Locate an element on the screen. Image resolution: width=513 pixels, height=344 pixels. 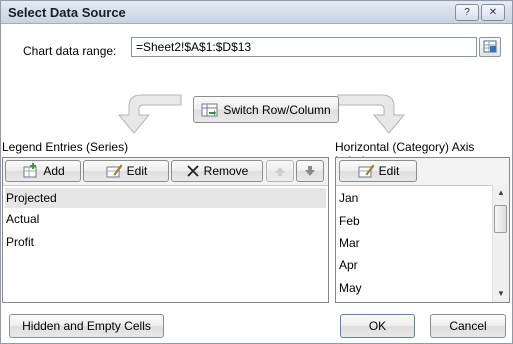
title-bar: Select Data Source ? ✕ is located at coordinates (256, 12).